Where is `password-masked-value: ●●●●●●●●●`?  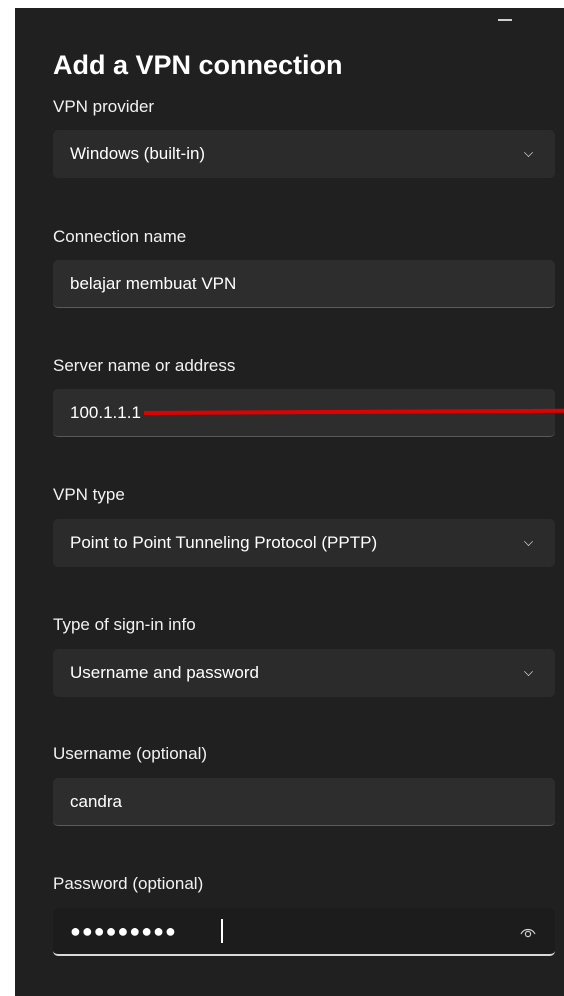
password-masked-value: ●●●●●●●●● is located at coordinates (123, 931).